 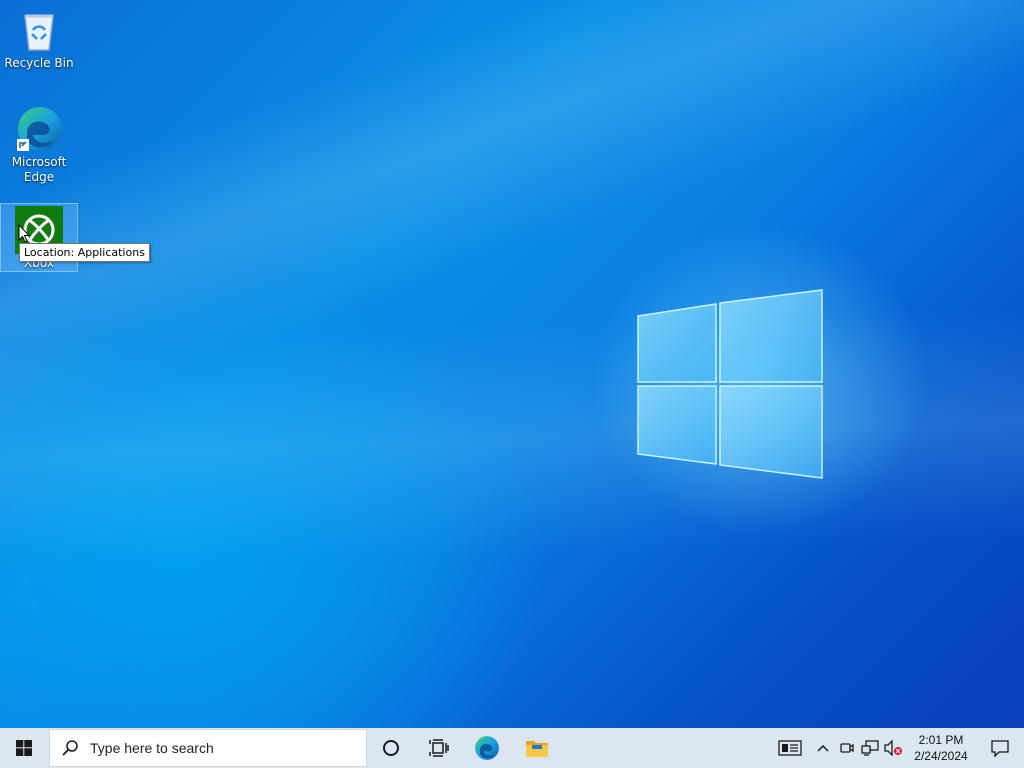 What do you see at coordinates (941, 756) in the screenshot?
I see `clock-date: 2/24/2024` at bounding box center [941, 756].